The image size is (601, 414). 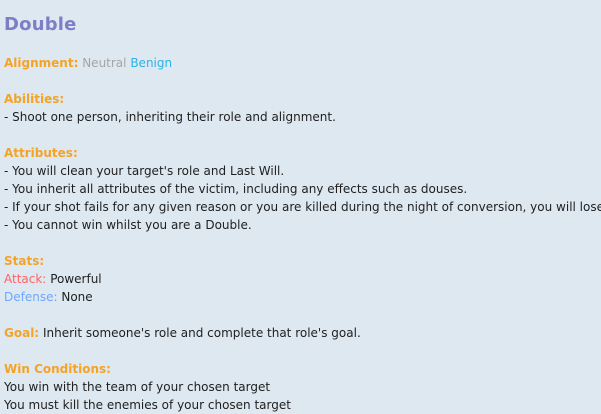 I want to click on goal-label: Goal:, so click(x=22, y=333).